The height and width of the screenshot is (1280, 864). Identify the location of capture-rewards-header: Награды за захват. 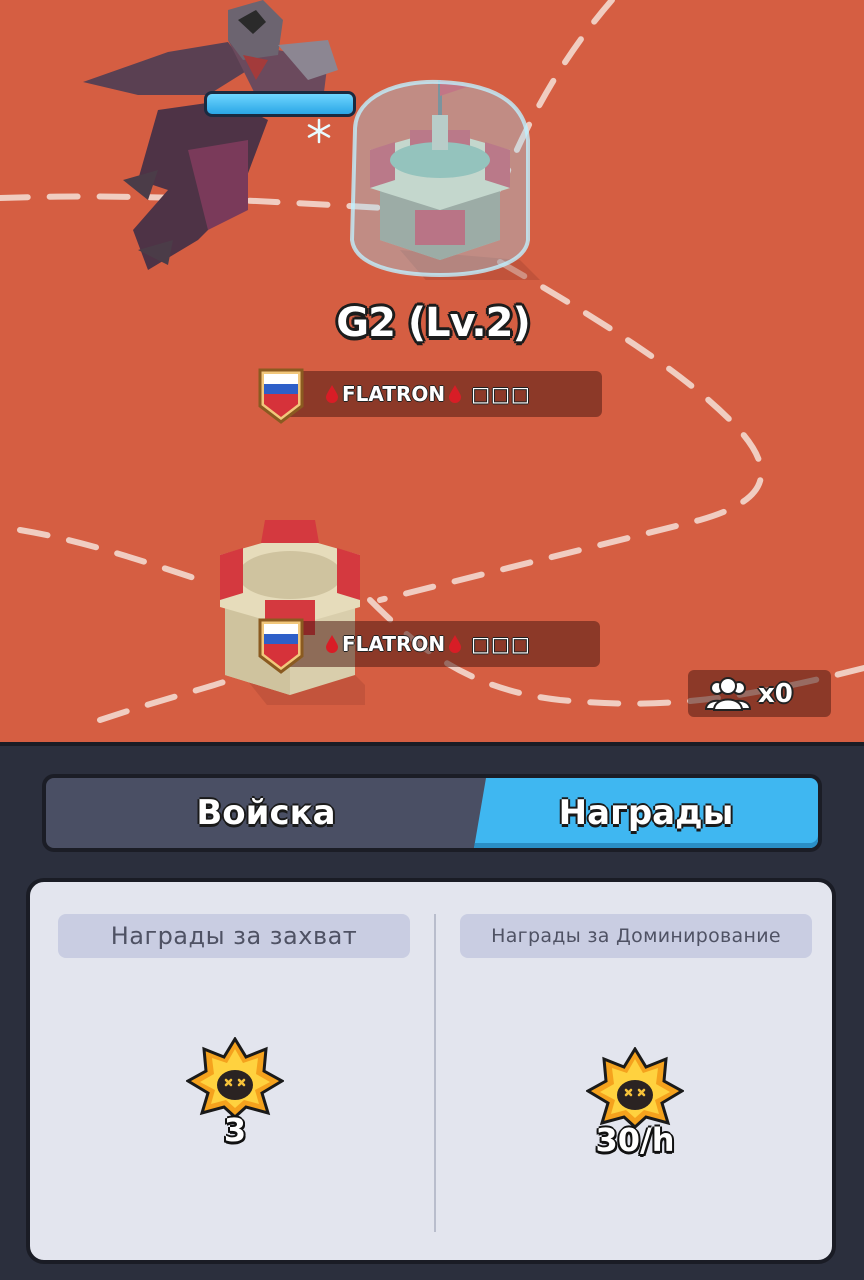
(234, 936).